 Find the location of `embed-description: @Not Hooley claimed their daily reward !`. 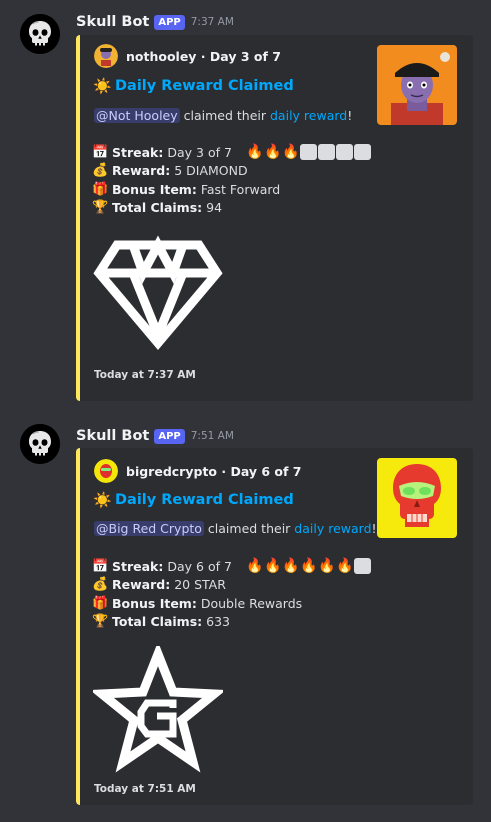

embed-description: @Not Hooley claimed their daily reward ! is located at coordinates (223, 115).